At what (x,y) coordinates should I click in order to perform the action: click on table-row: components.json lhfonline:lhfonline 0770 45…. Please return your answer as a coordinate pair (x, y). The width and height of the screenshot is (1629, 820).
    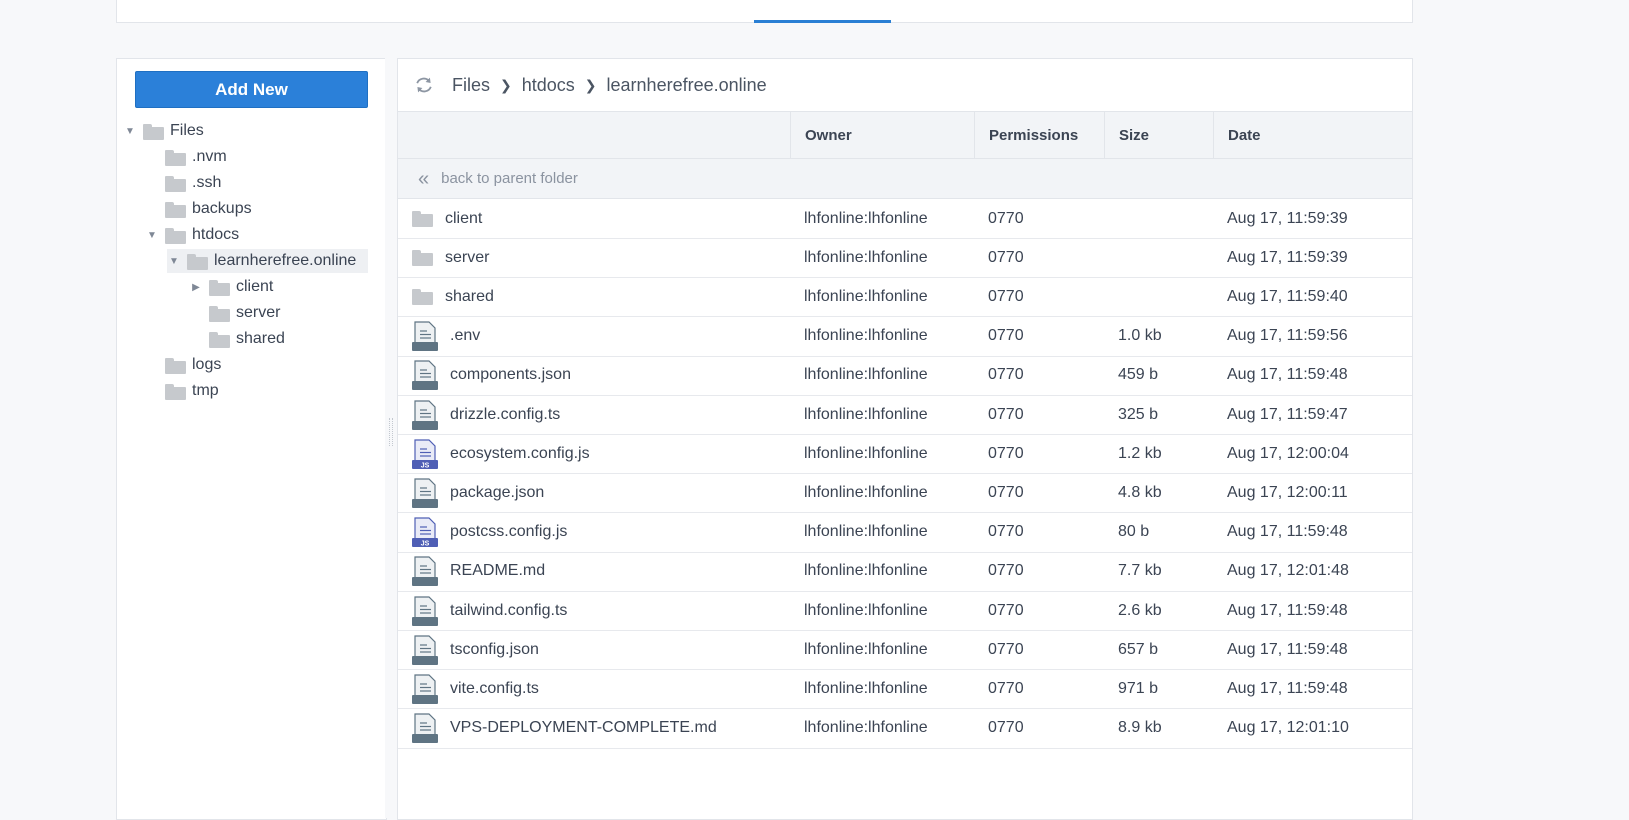
    Looking at the image, I should click on (905, 376).